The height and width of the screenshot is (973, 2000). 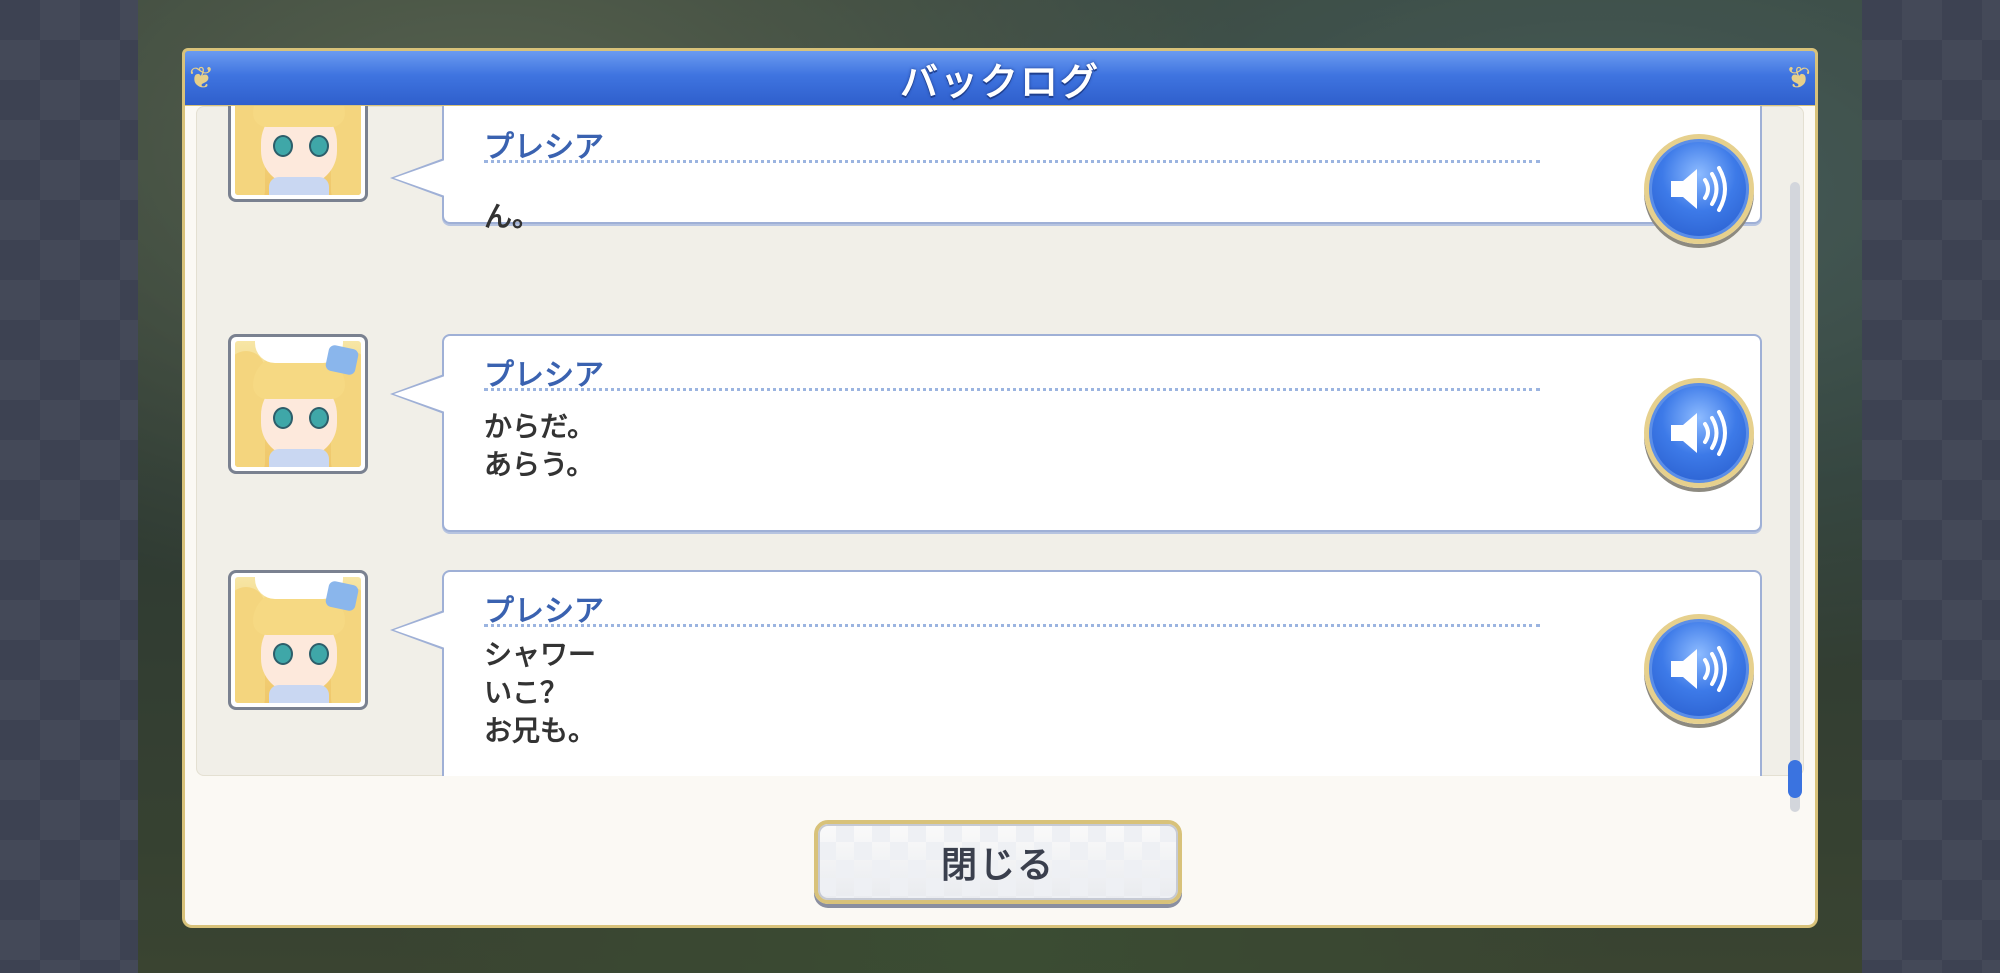 I want to click on scrollbar-thumb, so click(x=1795, y=779).